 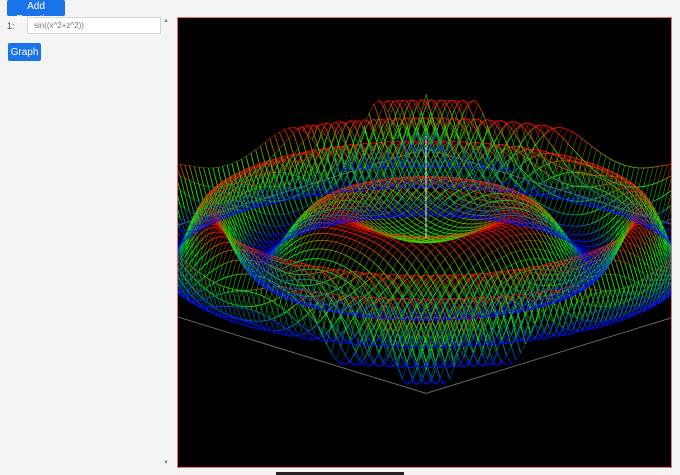 I want to click on equation-row: 1:, so click(x=85, y=26).